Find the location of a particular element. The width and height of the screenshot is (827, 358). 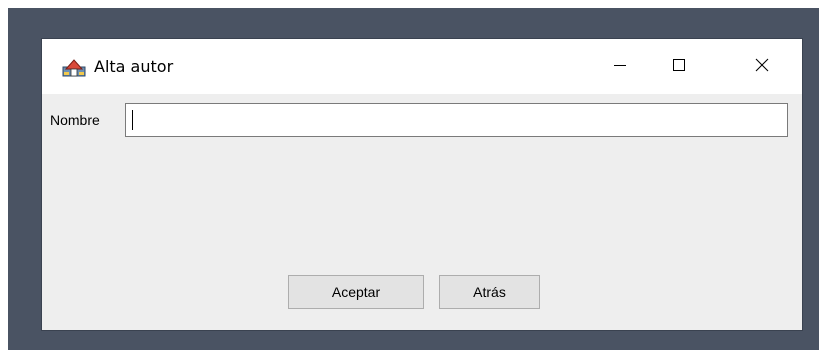

maximize-button is located at coordinates (679, 66).